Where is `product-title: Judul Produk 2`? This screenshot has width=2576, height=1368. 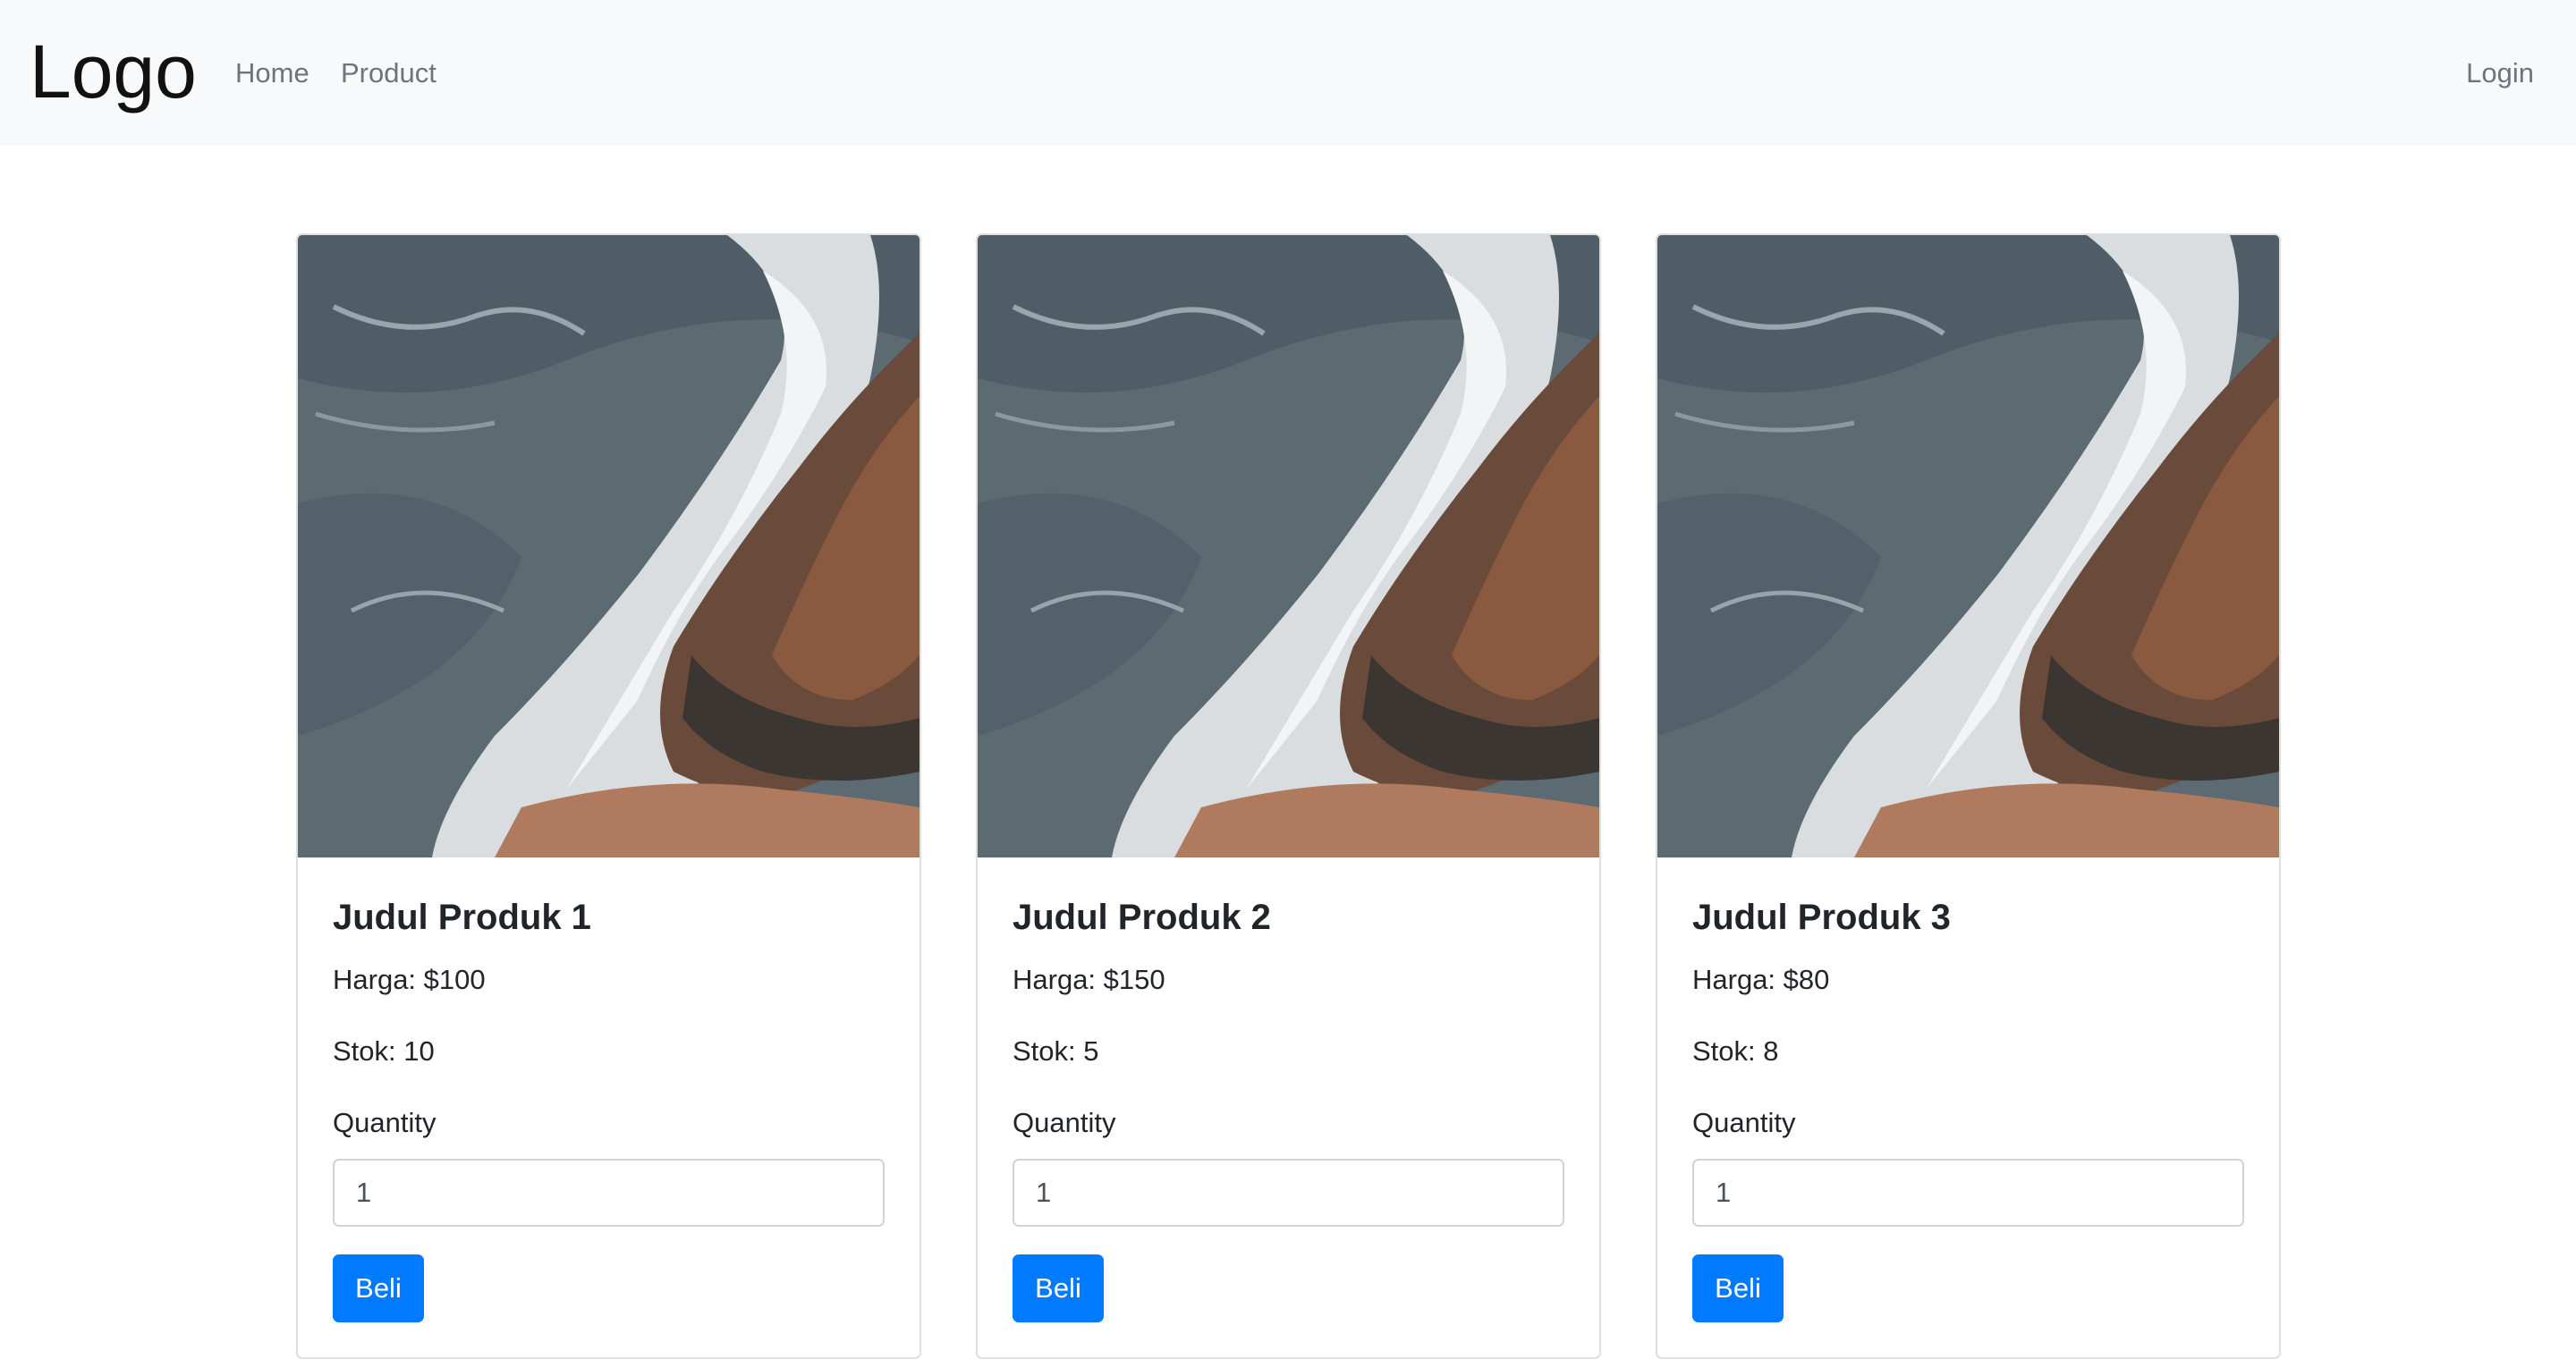
product-title: Judul Produk 2 is located at coordinates (1142, 918).